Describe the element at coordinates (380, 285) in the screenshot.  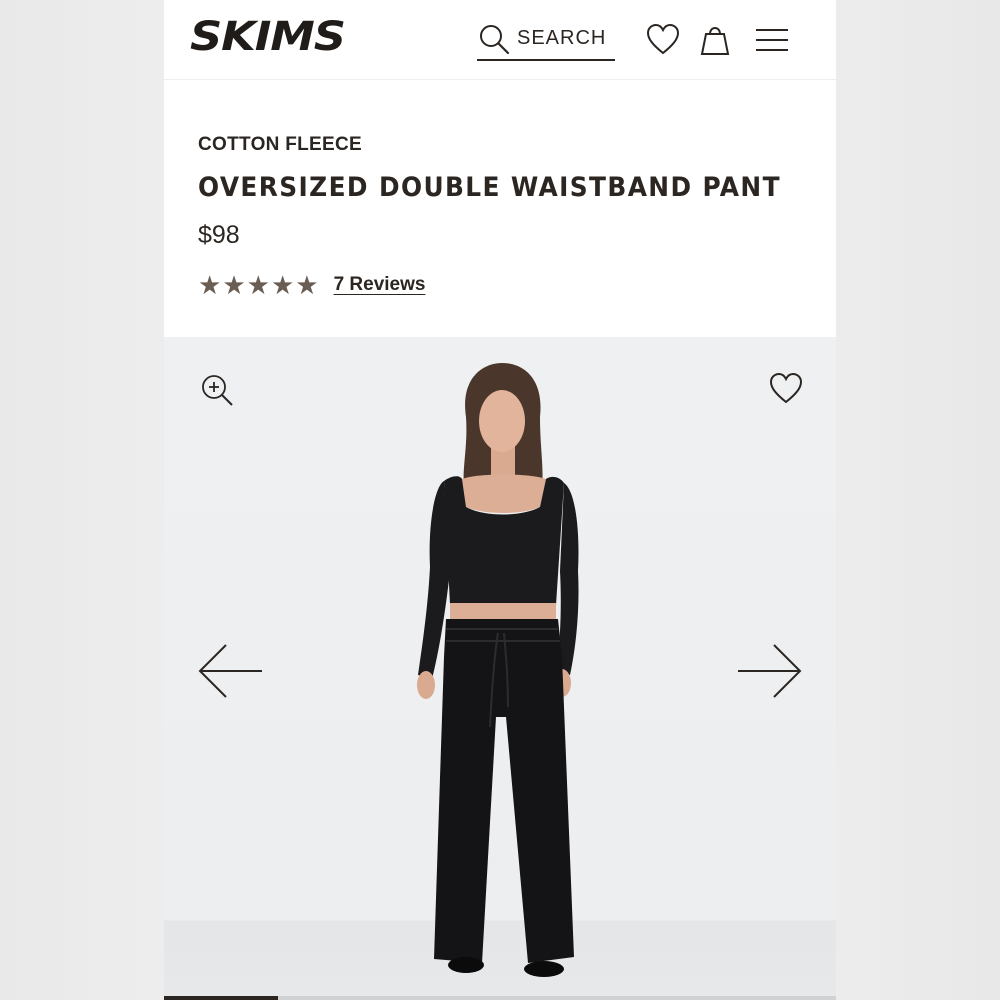
I see `reviews-link: 7 Reviews` at that location.